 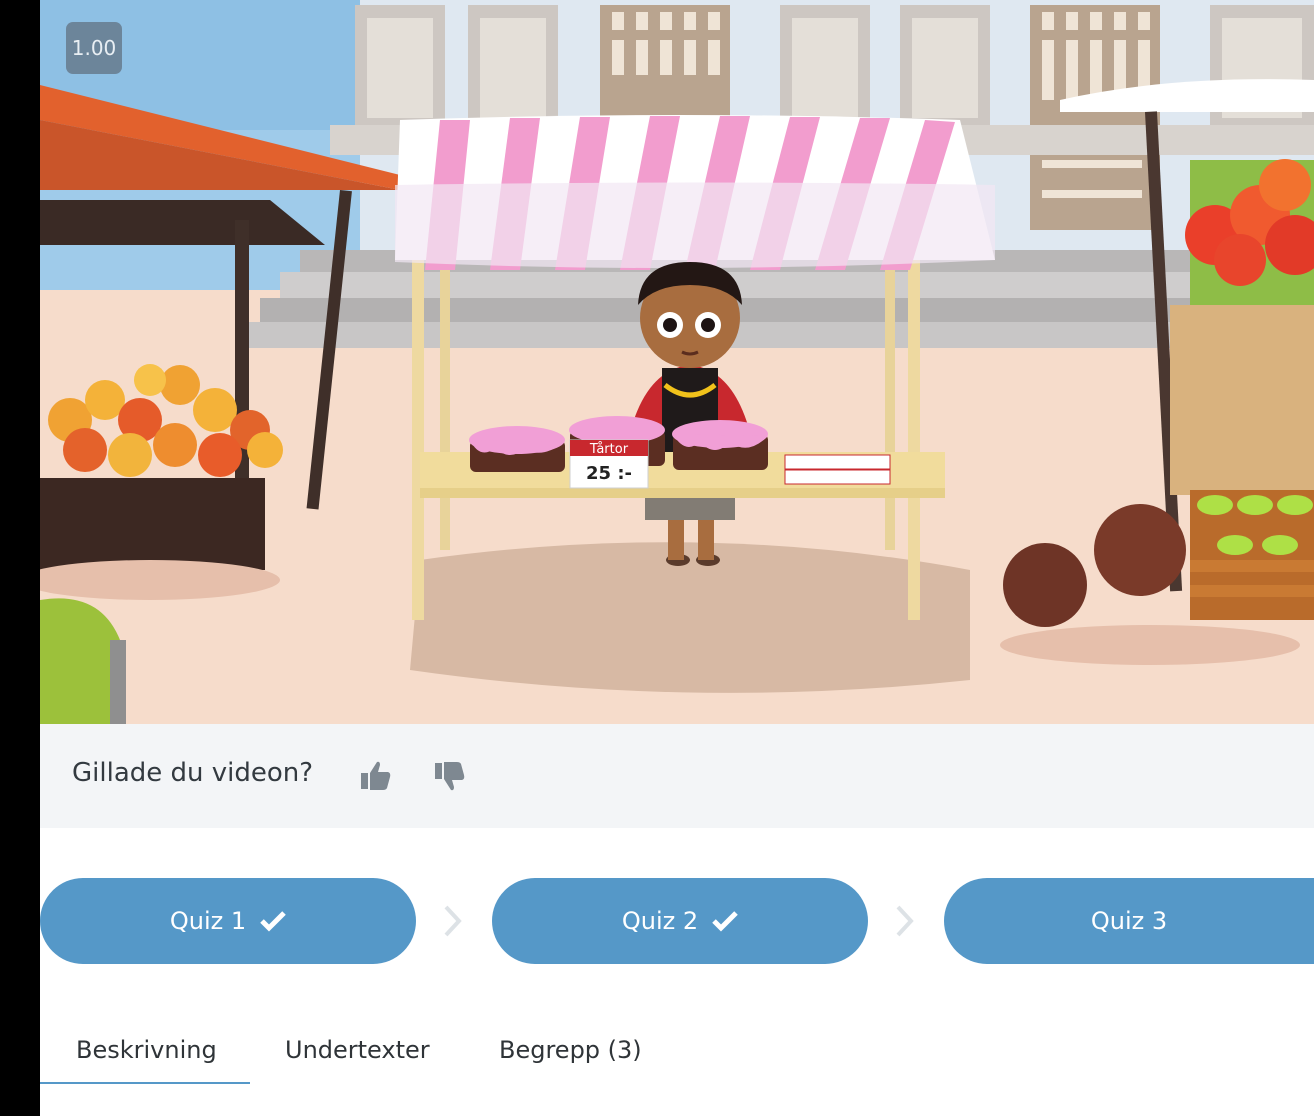 I want to click on thumbs-down-icon, so click(x=450, y=776).